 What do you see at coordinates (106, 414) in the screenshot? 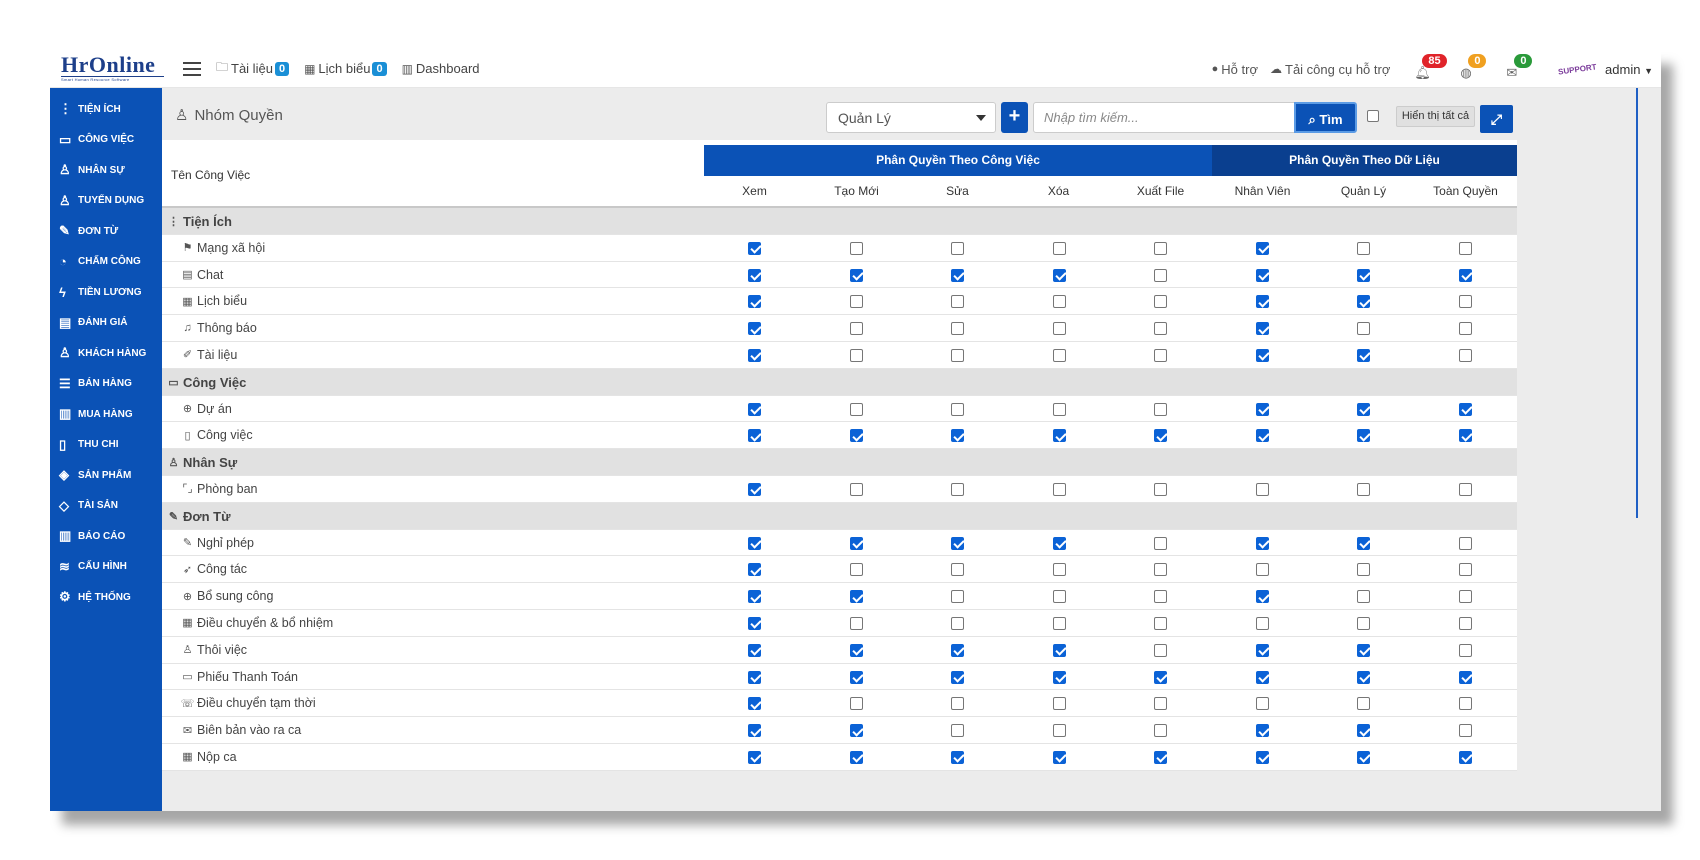
I see `sidebar-item-mua-hang: ▥ MUA HÀNG` at bounding box center [106, 414].